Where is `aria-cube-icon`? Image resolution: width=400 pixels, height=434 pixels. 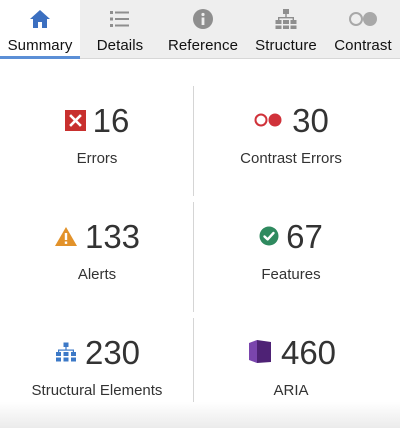 aria-cube-icon is located at coordinates (260, 352).